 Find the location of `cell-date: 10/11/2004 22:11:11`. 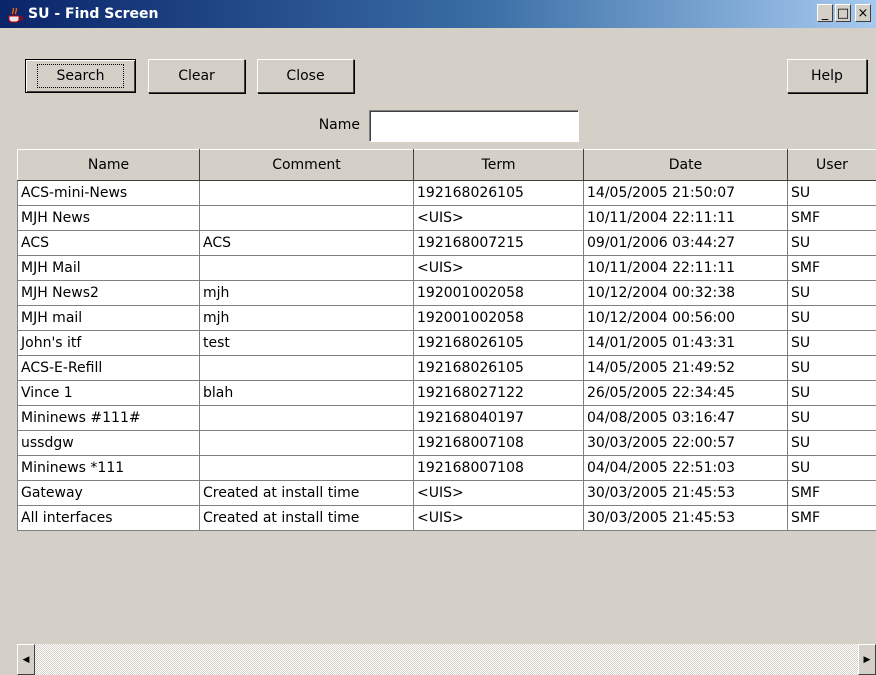

cell-date: 10/11/2004 22:11:11 is located at coordinates (685, 268).